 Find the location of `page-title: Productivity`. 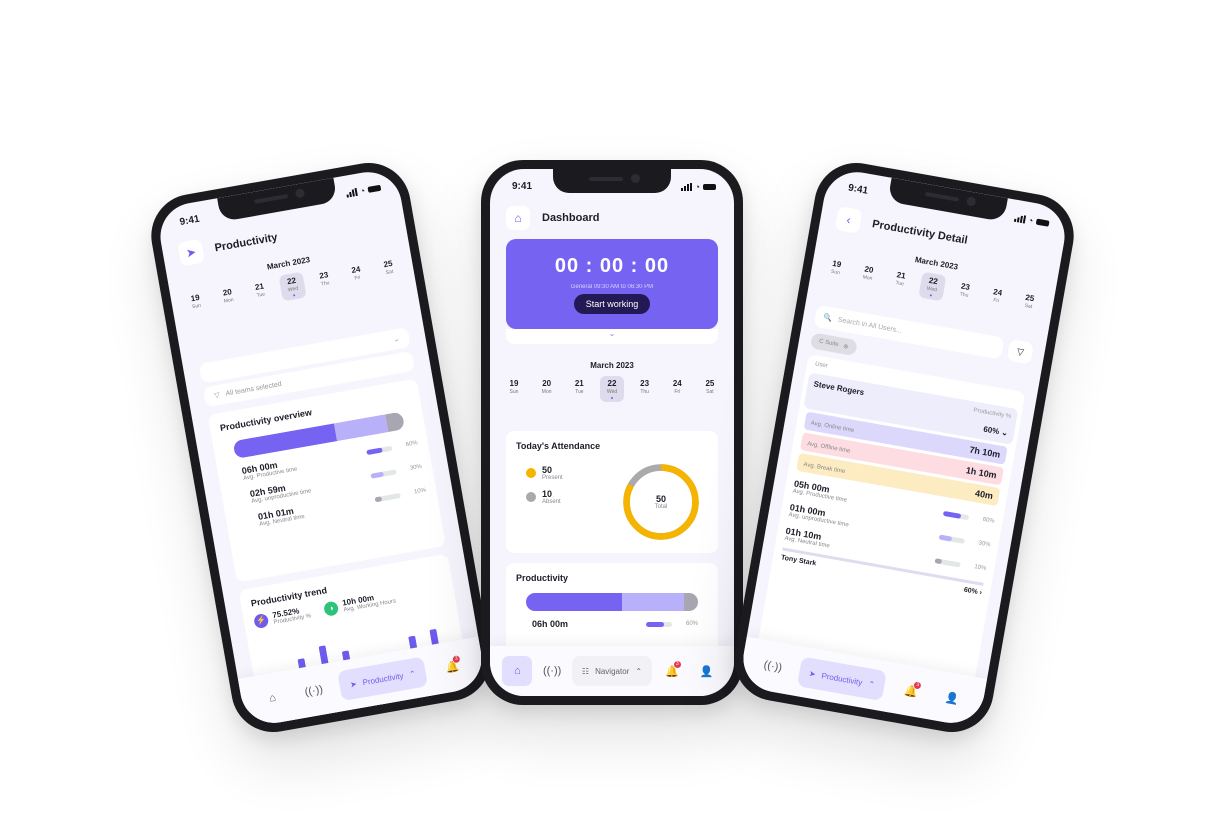

page-title: Productivity is located at coordinates (246, 243).